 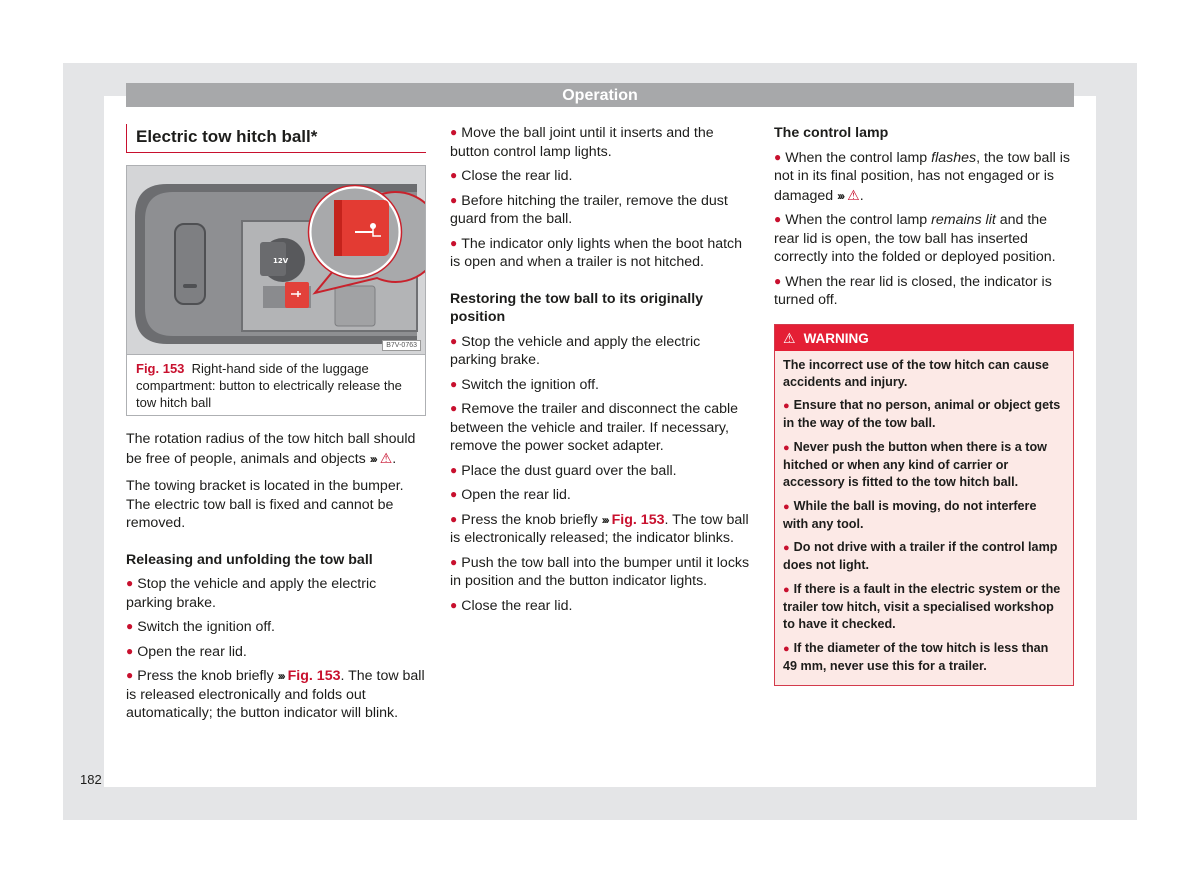 I want to click on luggage-compartment-illustration: 12V, so click(x=276, y=260).